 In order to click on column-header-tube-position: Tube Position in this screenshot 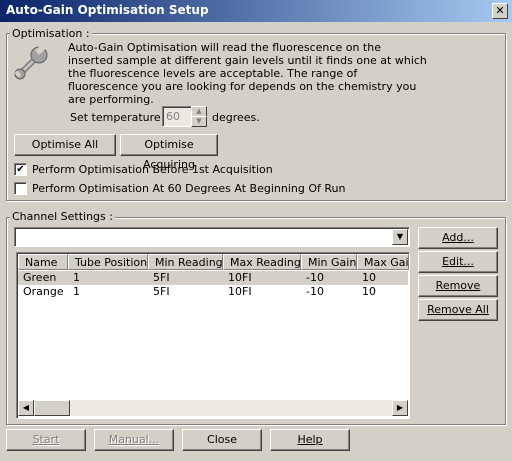, I will do `click(108, 262)`.